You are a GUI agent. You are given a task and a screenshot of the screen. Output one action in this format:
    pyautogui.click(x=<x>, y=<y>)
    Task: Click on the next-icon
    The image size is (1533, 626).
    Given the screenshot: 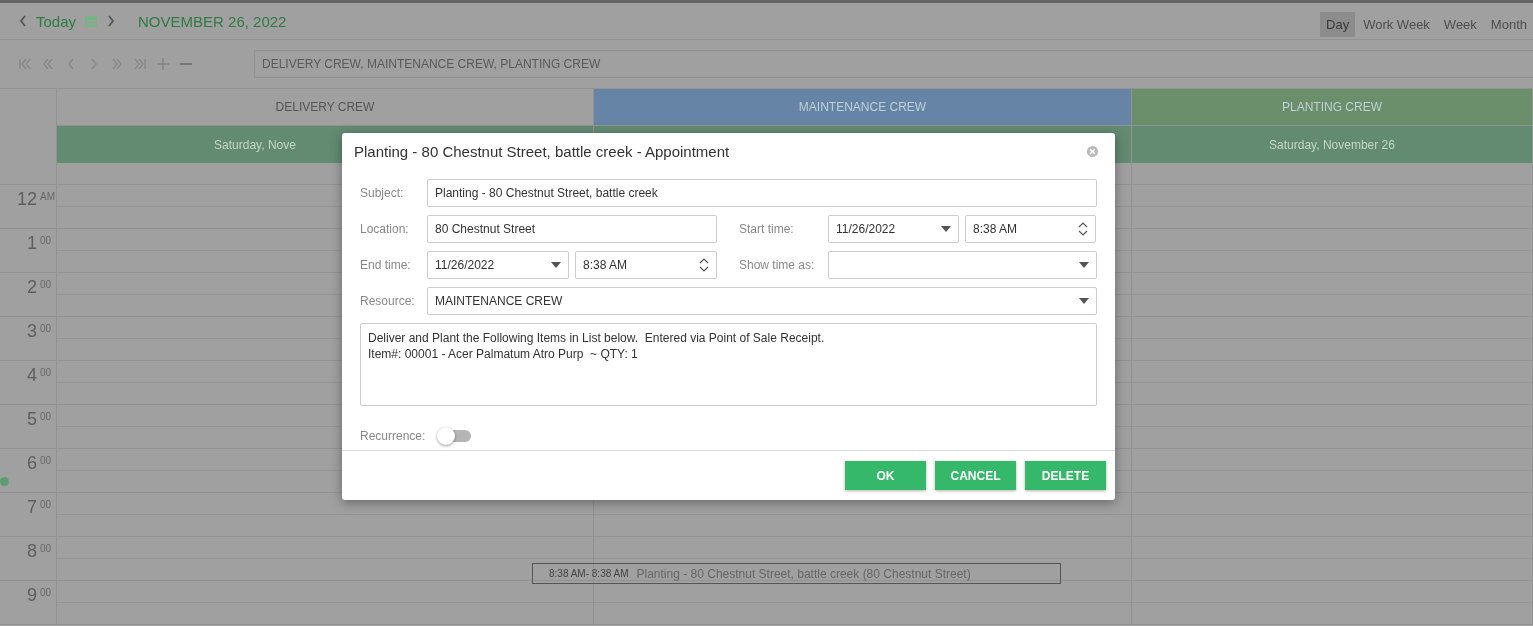 What is the action you would take?
    pyautogui.click(x=111, y=21)
    